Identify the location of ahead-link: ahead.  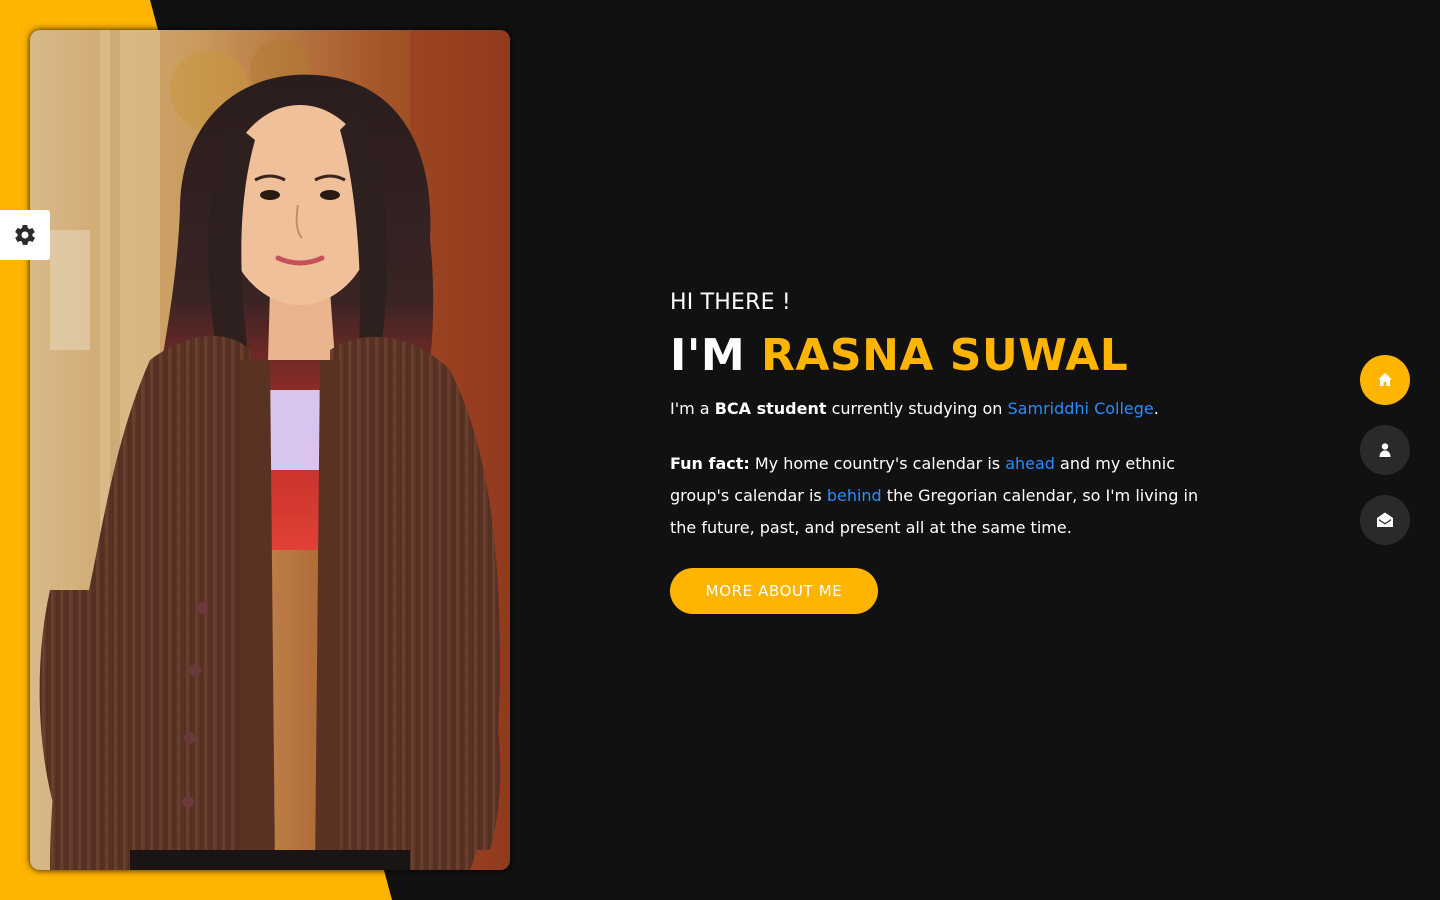
(1030, 463).